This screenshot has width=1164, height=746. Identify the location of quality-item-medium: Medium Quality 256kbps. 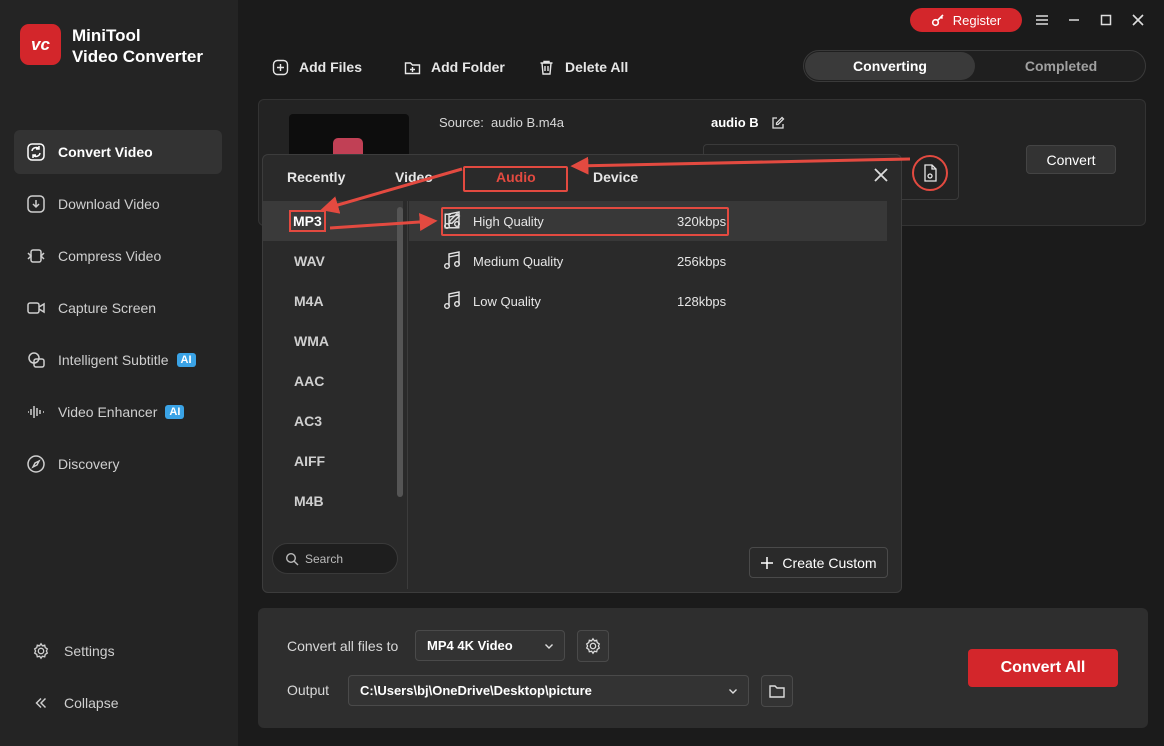
(648, 261).